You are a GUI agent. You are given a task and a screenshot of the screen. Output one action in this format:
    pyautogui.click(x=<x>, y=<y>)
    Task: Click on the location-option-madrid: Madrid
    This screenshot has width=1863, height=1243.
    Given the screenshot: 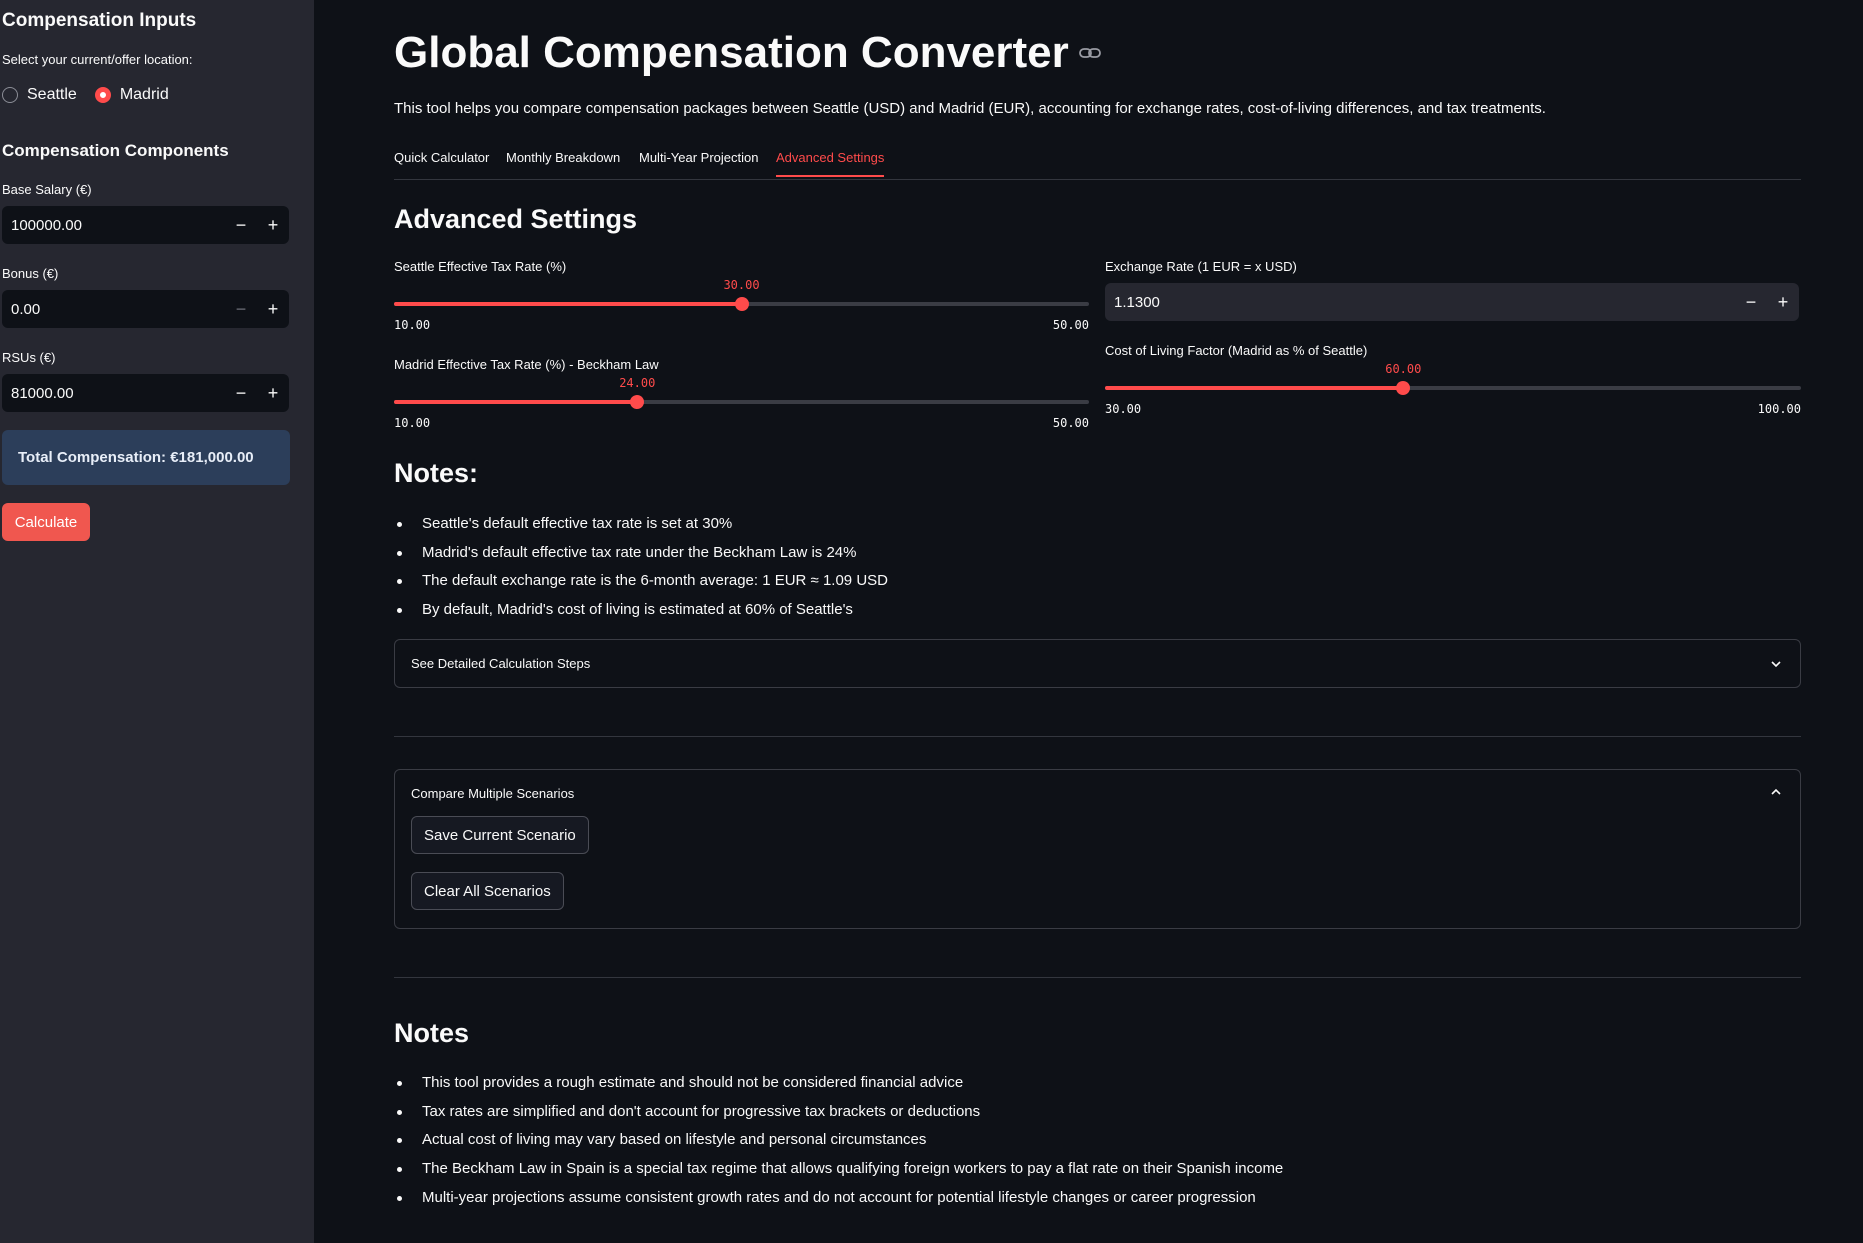 What is the action you would take?
    pyautogui.click(x=131, y=95)
    